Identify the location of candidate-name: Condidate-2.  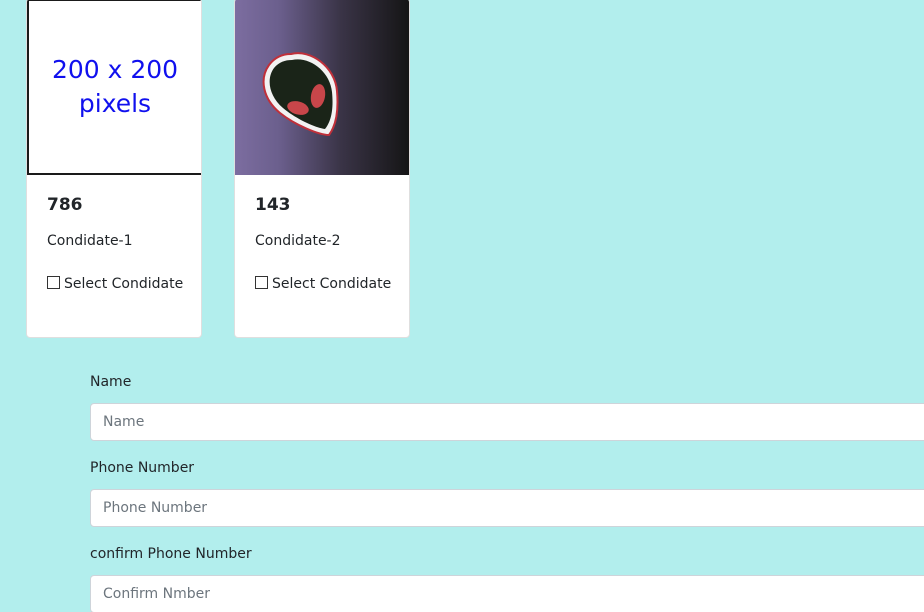
(298, 241).